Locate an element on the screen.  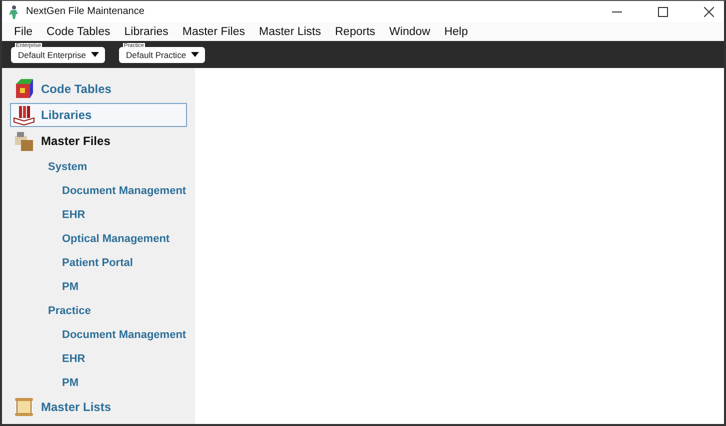
menu-item: Help is located at coordinates (455, 32).